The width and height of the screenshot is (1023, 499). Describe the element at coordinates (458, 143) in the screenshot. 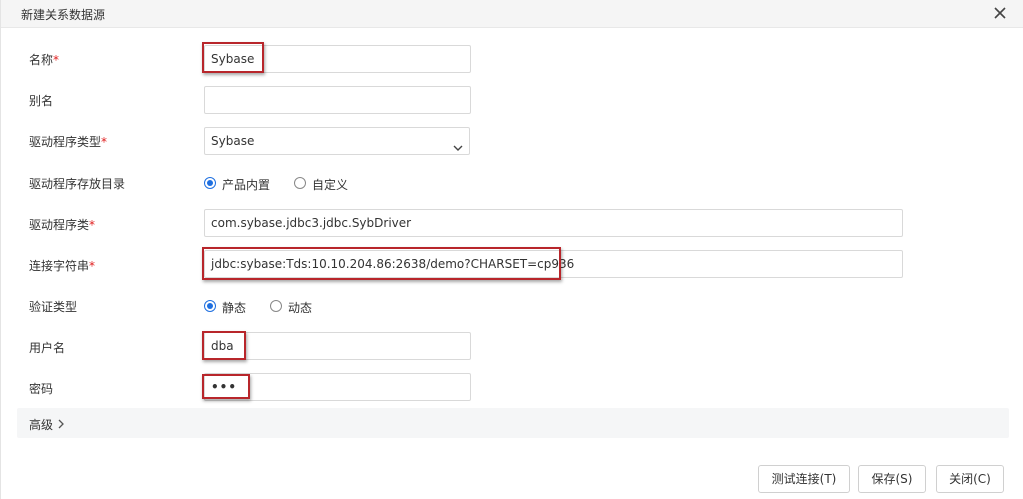

I see `chevron-down-icon` at that location.